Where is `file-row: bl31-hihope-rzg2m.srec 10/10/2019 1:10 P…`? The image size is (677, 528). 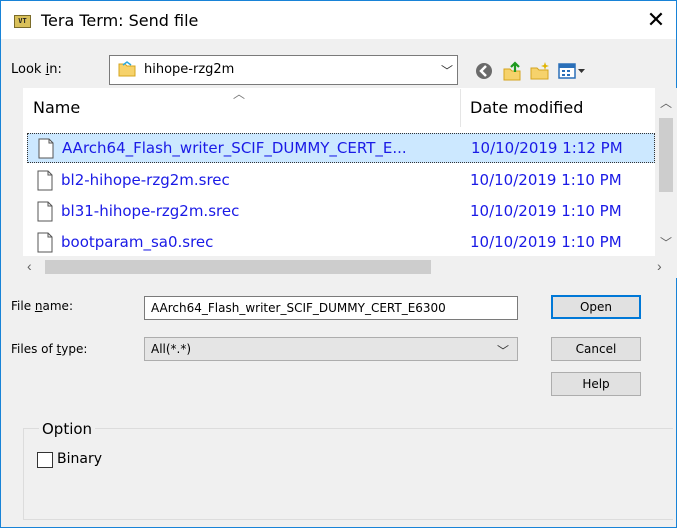 file-row: bl31-hihope-rzg2m.srec 10/10/2019 1:10 P… is located at coordinates (341, 212).